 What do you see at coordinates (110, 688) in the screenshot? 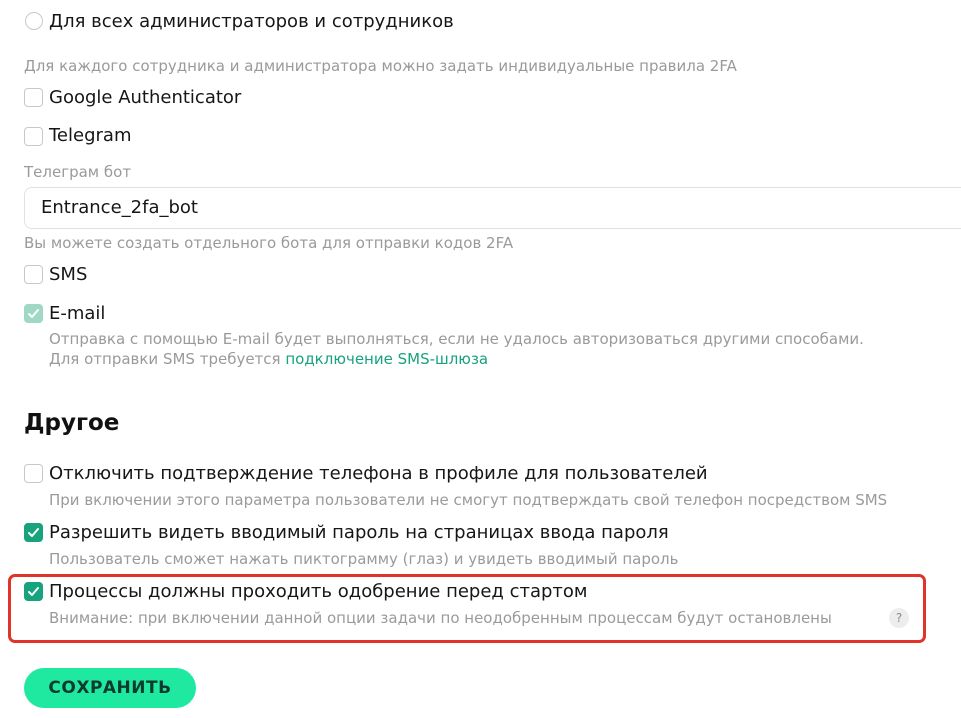
I see `save-button: СОХРАНИТЬ` at bounding box center [110, 688].